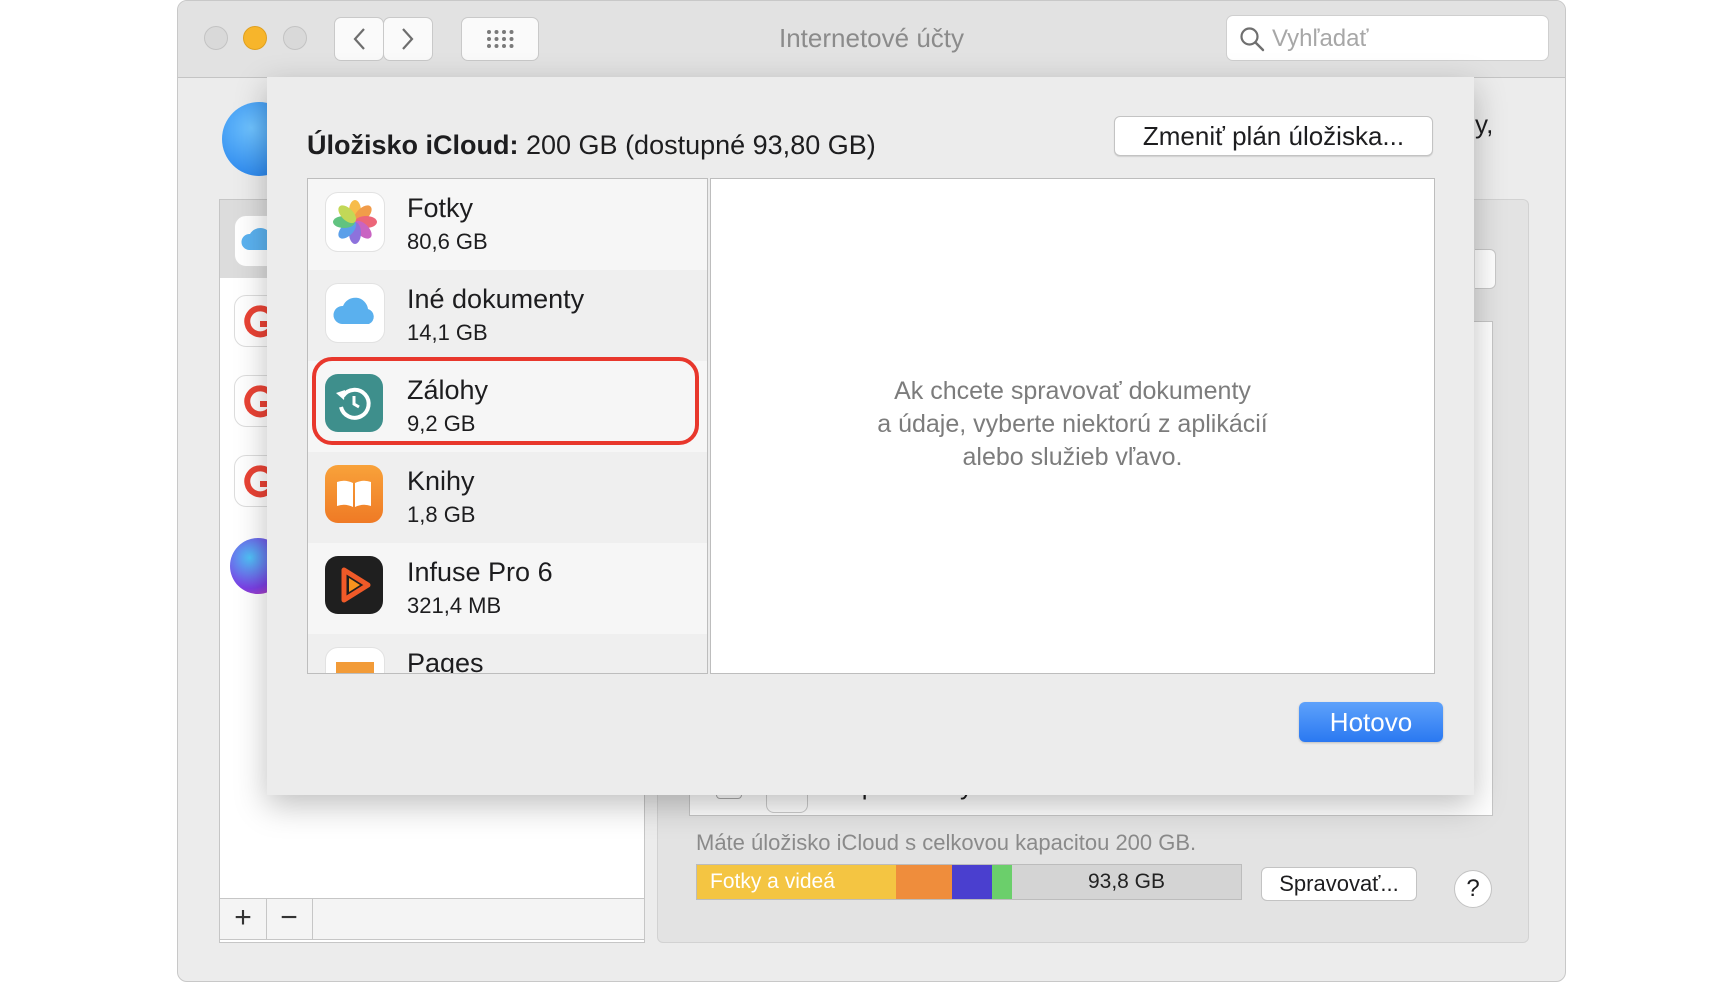 The height and width of the screenshot is (982, 1728). What do you see at coordinates (1473, 889) in the screenshot?
I see `help-button: ?` at bounding box center [1473, 889].